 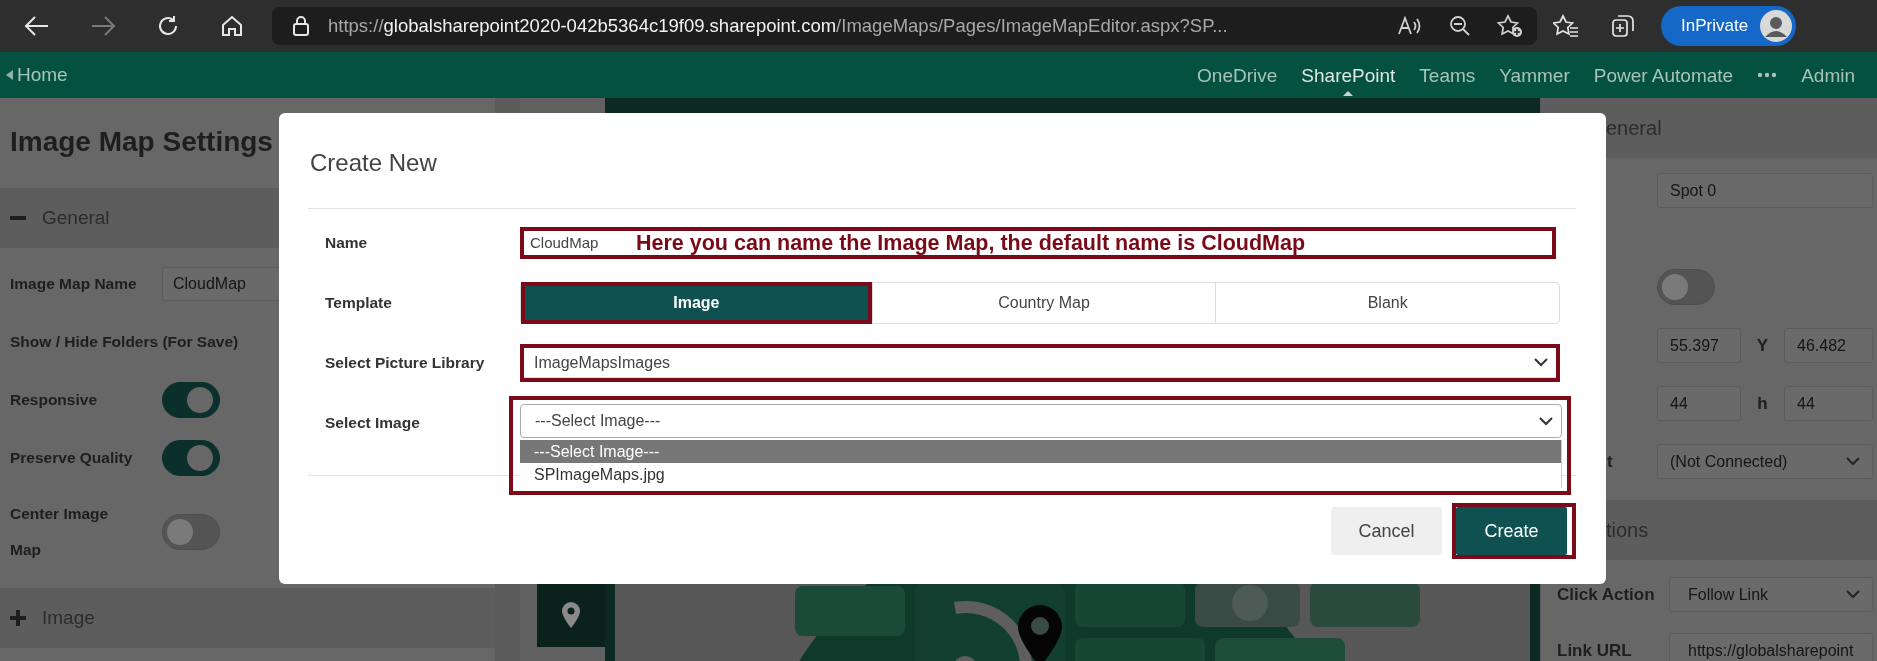 What do you see at coordinates (1762, 403) in the screenshot?
I see `field-label: h` at bounding box center [1762, 403].